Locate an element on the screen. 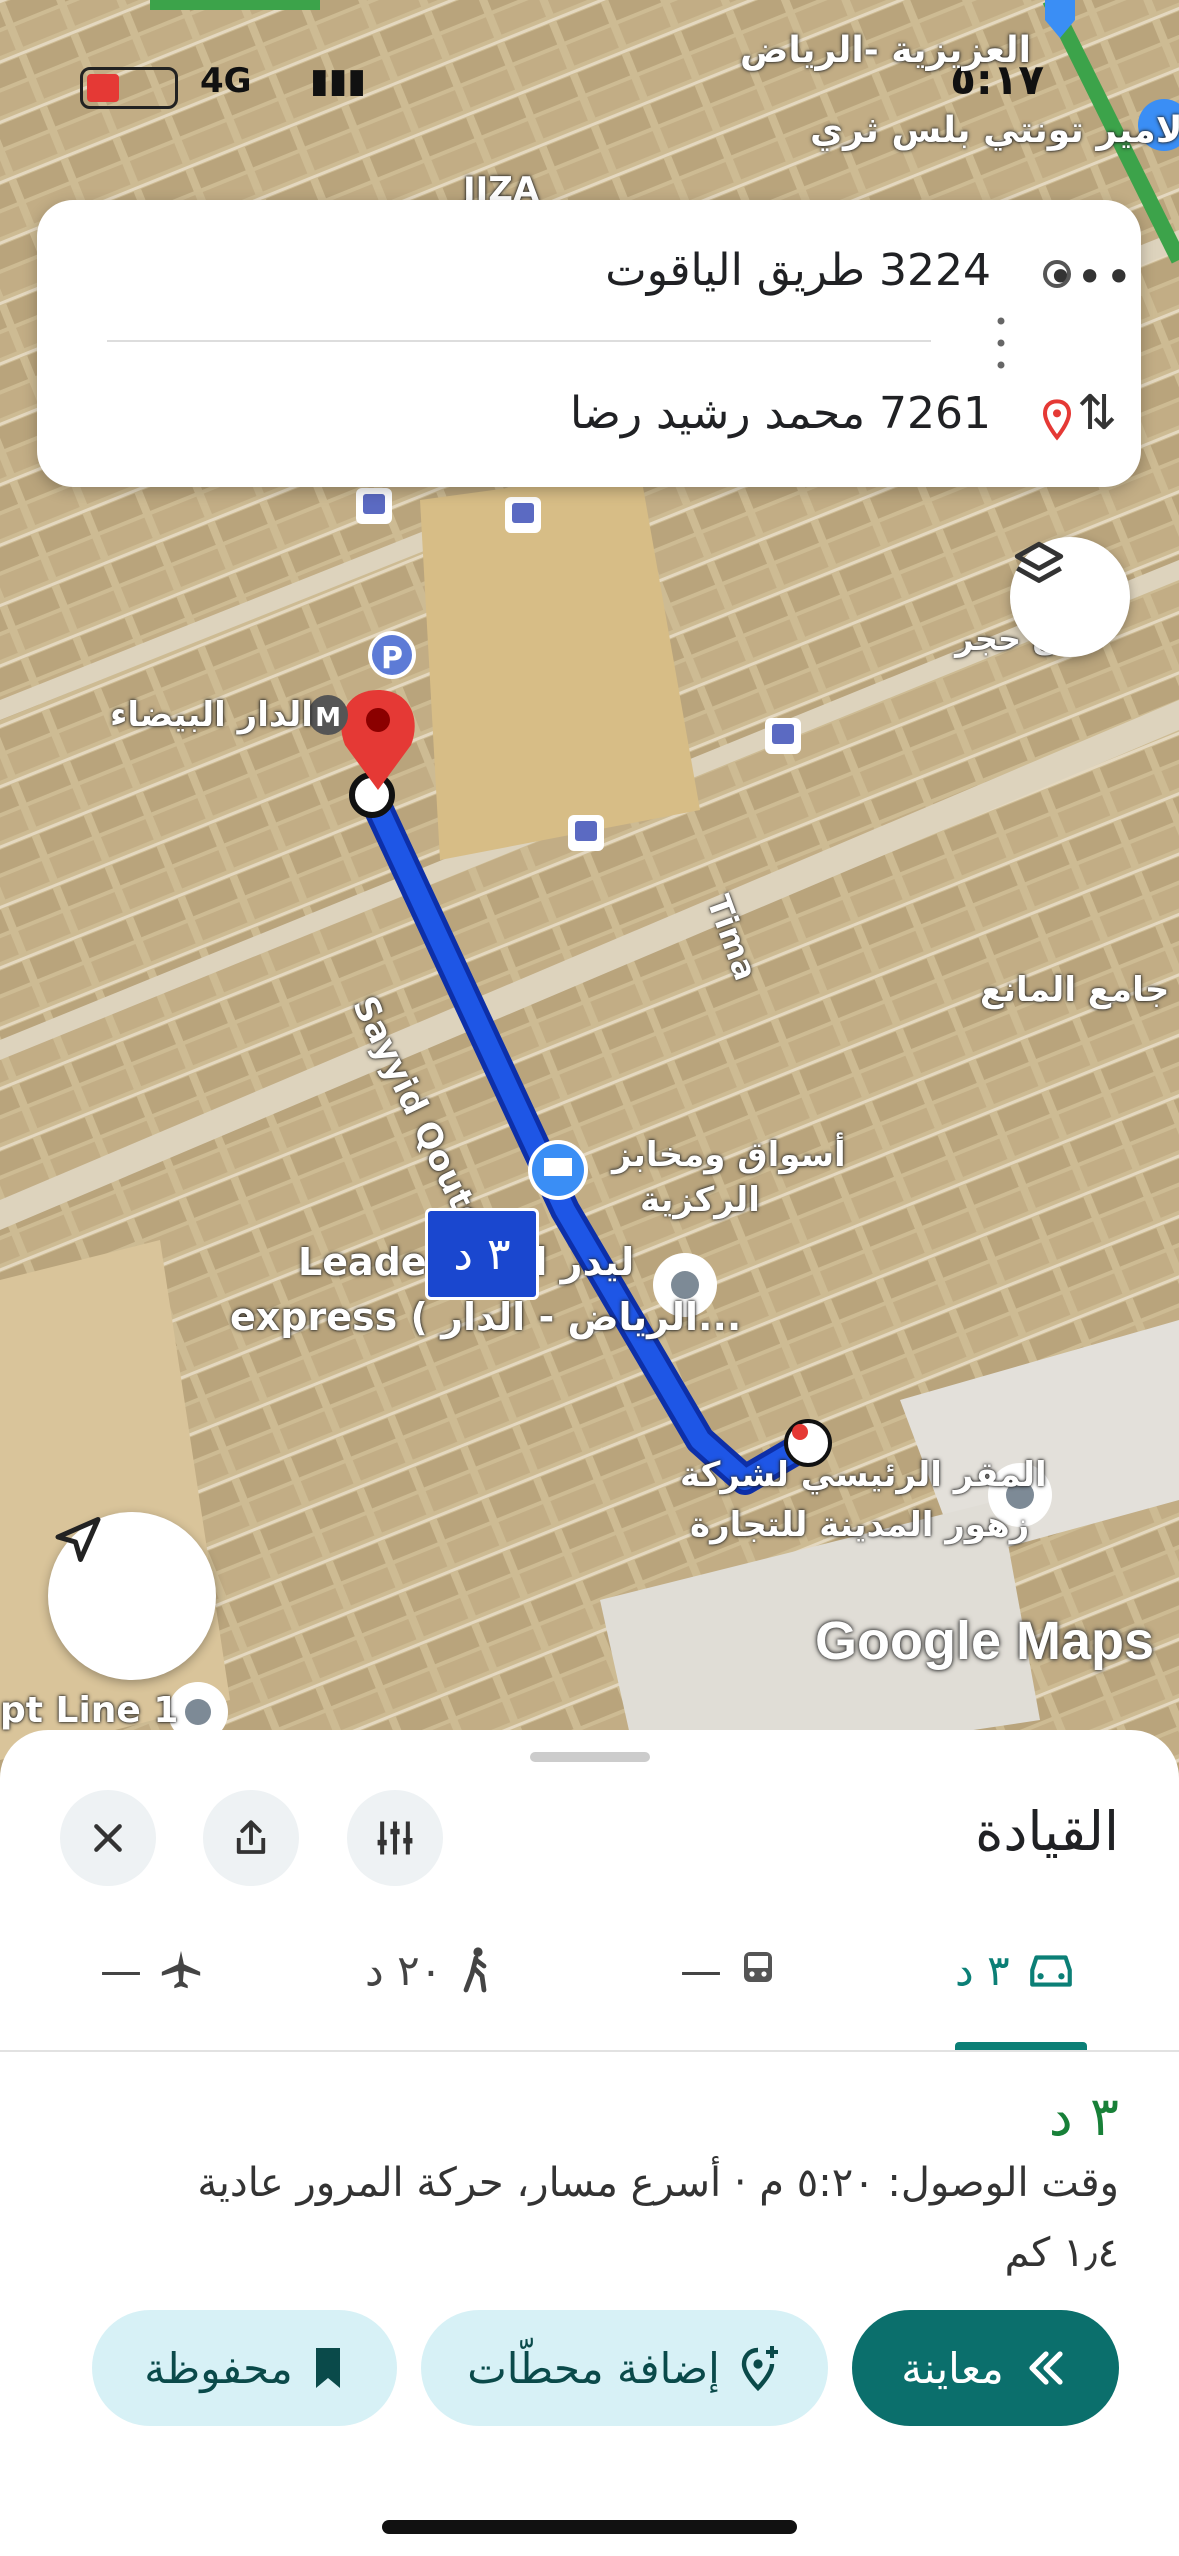  add-stops-button: إضافة محطّات is located at coordinates (624, 2368).